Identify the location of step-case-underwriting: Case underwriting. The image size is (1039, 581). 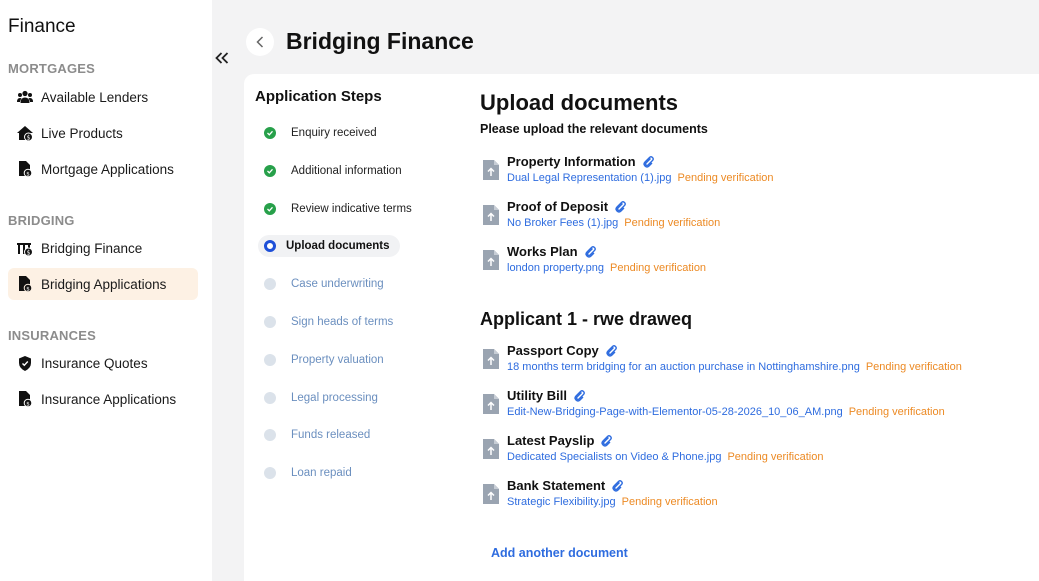
(321, 284).